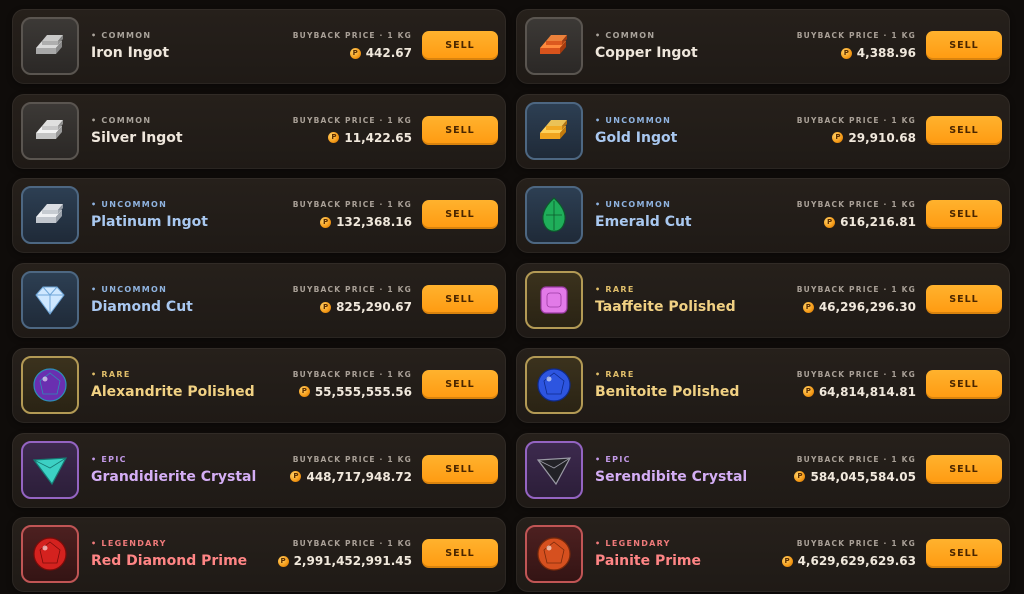 The image size is (1024, 594). What do you see at coordinates (50, 469) in the screenshot?
I see `grandidierite-crystal-icon` at bounding box center [50, 469].